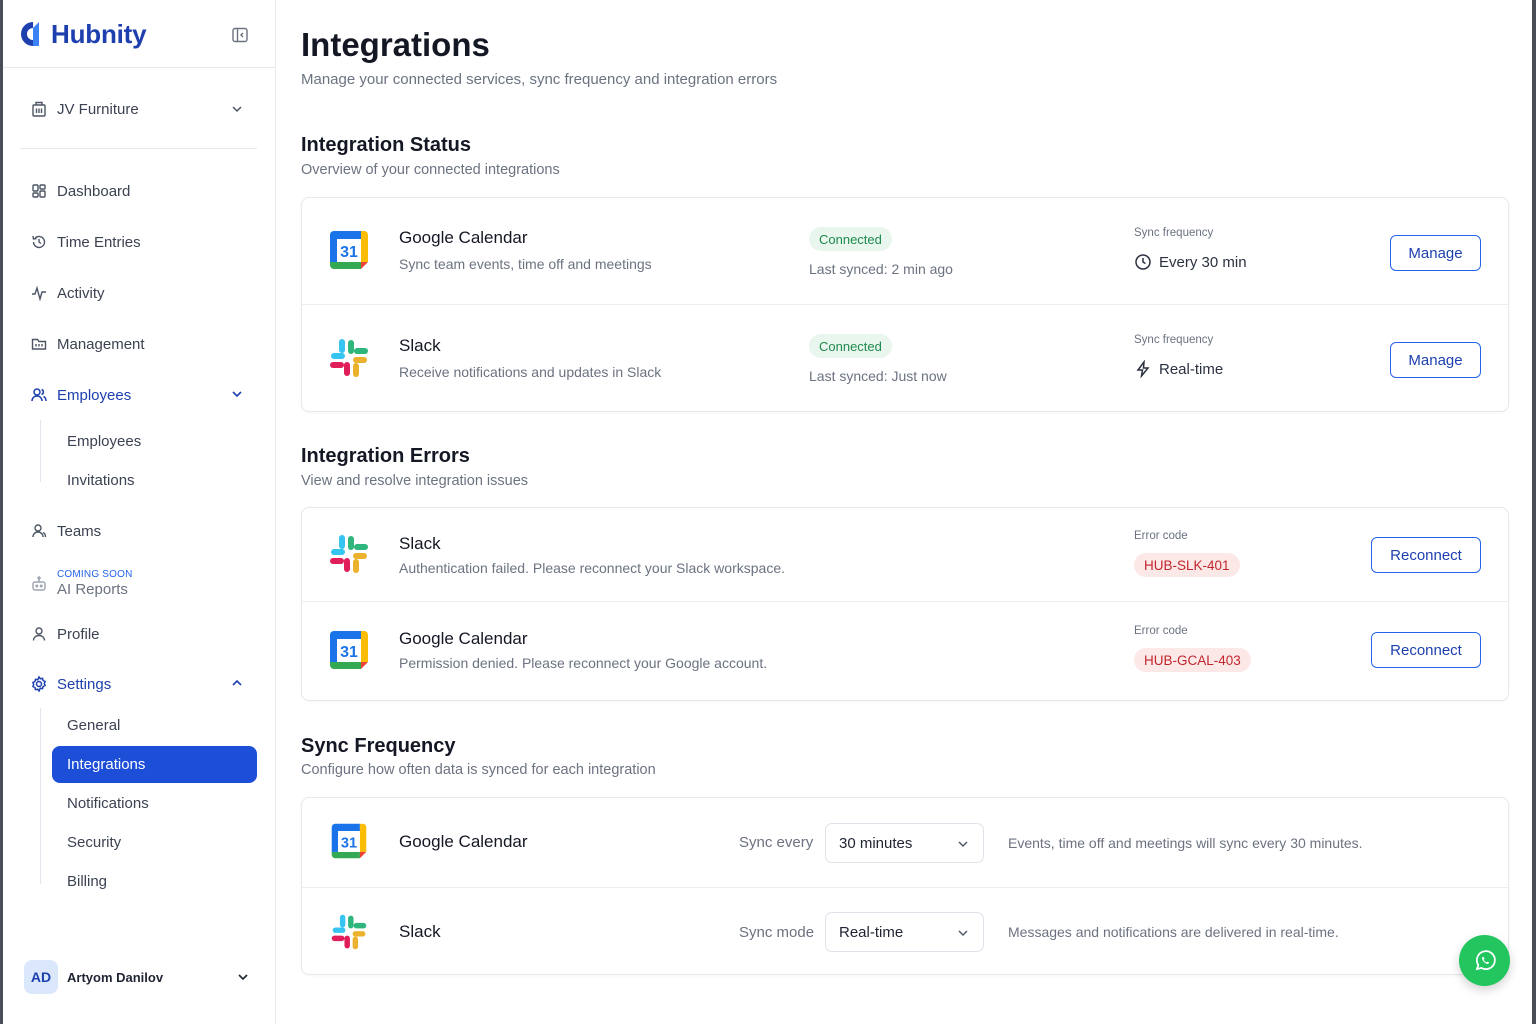  I want to click on frequency-text: Every 30 min, so click(1203, 262).